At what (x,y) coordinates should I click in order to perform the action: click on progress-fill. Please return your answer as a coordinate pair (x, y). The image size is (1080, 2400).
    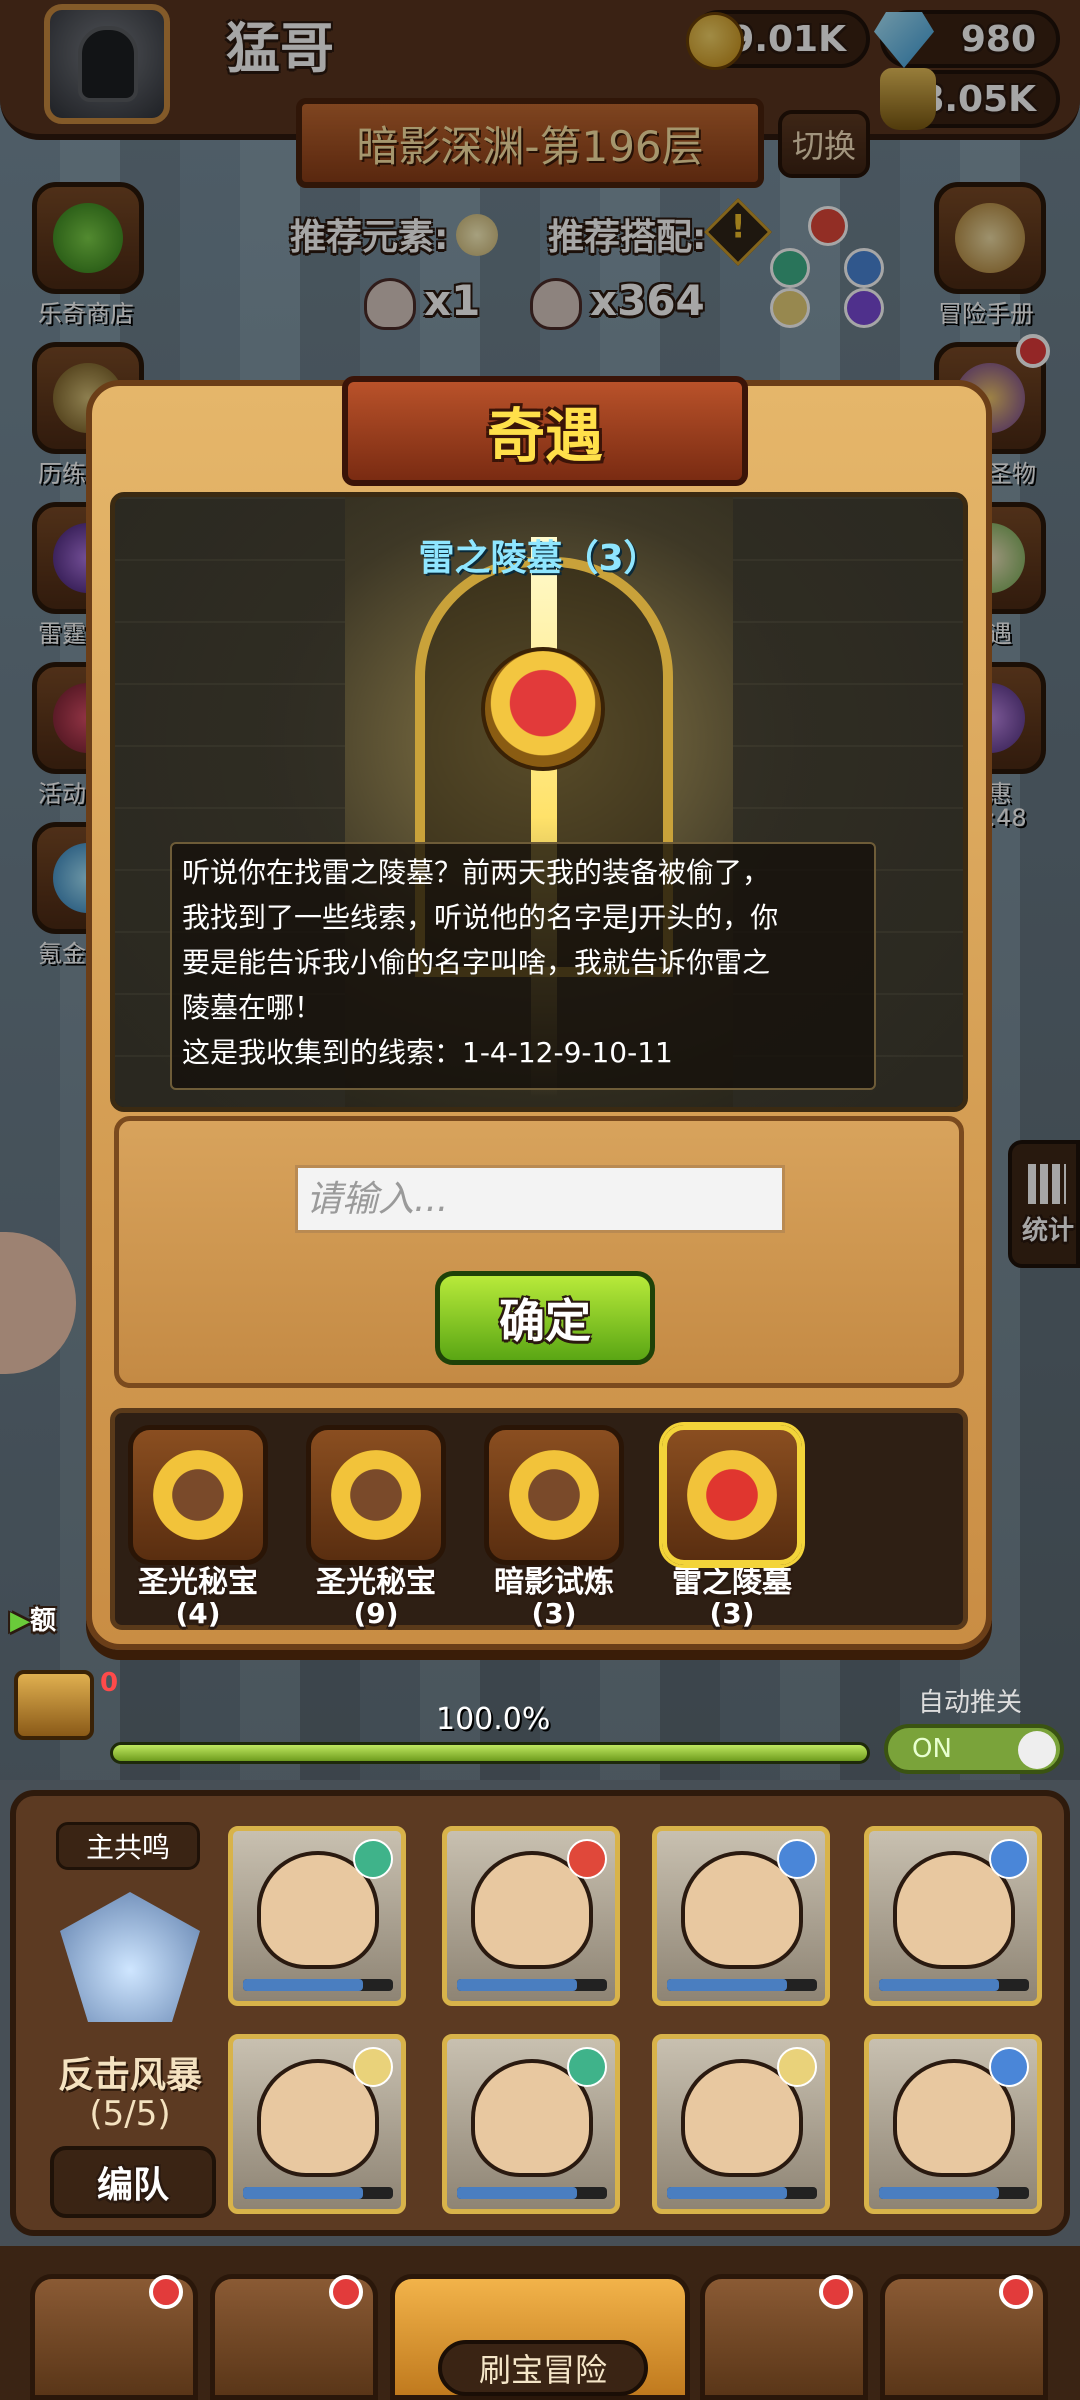
    Looking at the image, I should click on (490, 1753).